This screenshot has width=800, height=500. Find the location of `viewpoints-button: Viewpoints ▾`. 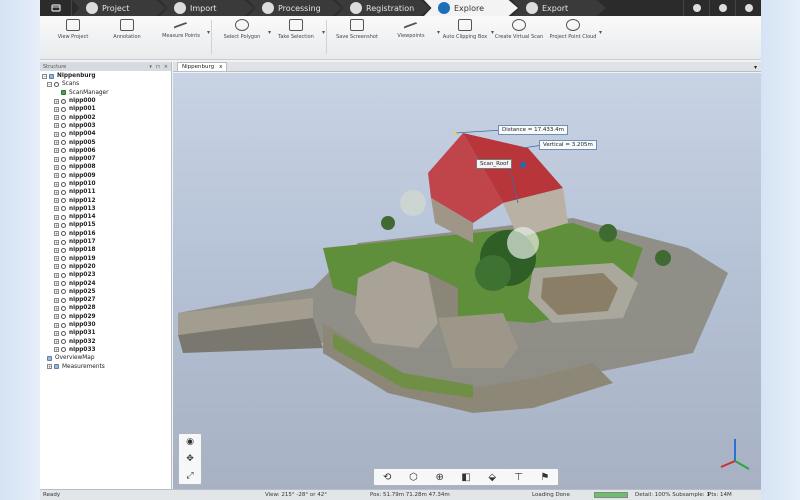

viewpoints-button: Viewpoints ▾ is located at coordinates (412, 36).